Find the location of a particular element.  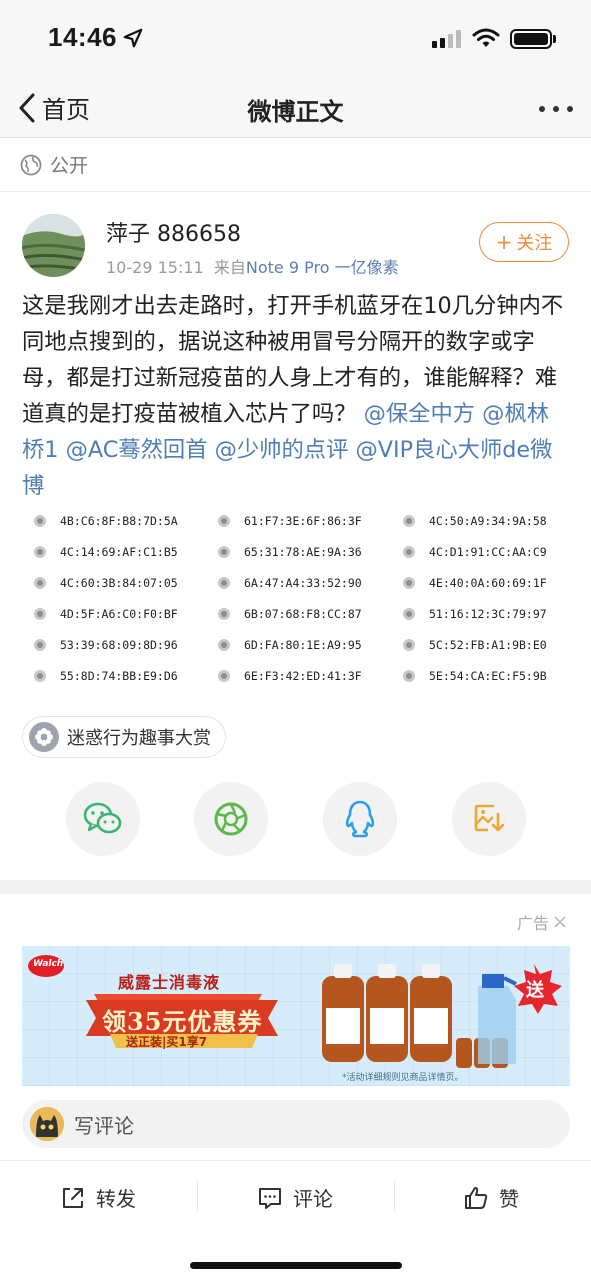

share-wechat-button is located at coordinates (103, 819).